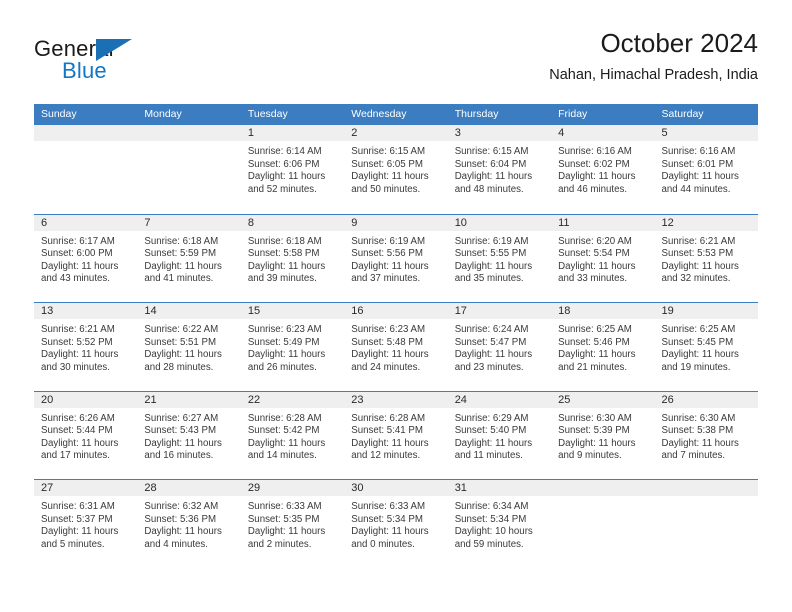 This screenshot has width=792, height=612. I want to click on sunset-text: Sunset: 5:43 PM, so click(180, 431).